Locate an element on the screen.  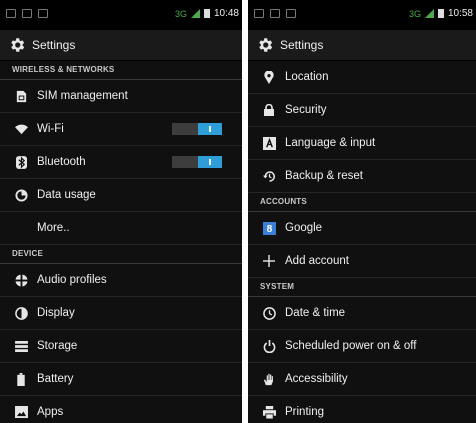
sim-icon is located at coordinates (21, 96).